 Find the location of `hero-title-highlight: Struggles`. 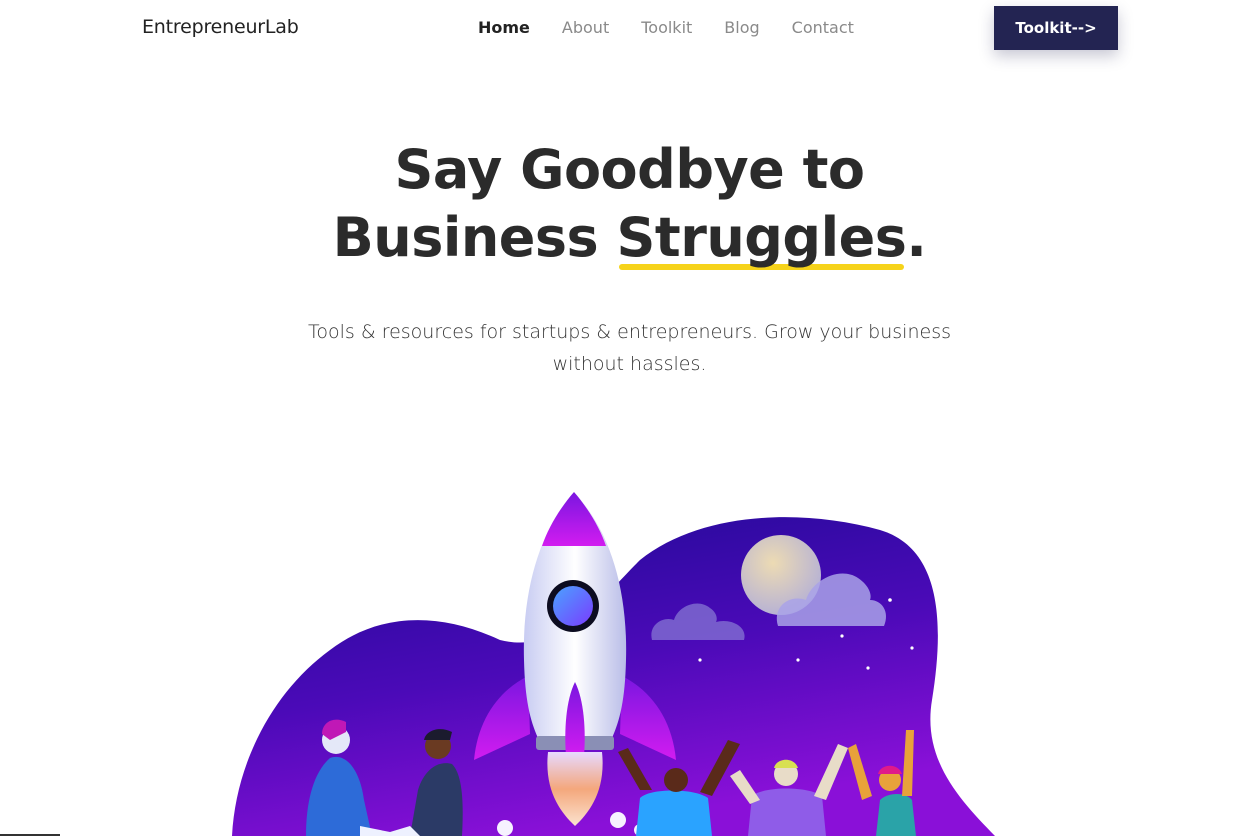

hero-title-highlight: Struggles is located at coordinates (762, 238).